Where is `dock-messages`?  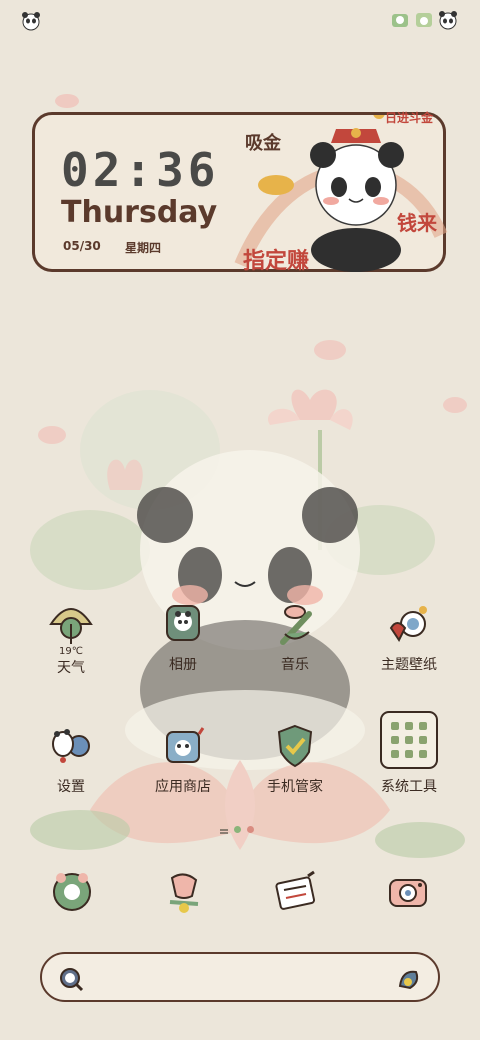
dock-messages is located at coordinates (184, 892).